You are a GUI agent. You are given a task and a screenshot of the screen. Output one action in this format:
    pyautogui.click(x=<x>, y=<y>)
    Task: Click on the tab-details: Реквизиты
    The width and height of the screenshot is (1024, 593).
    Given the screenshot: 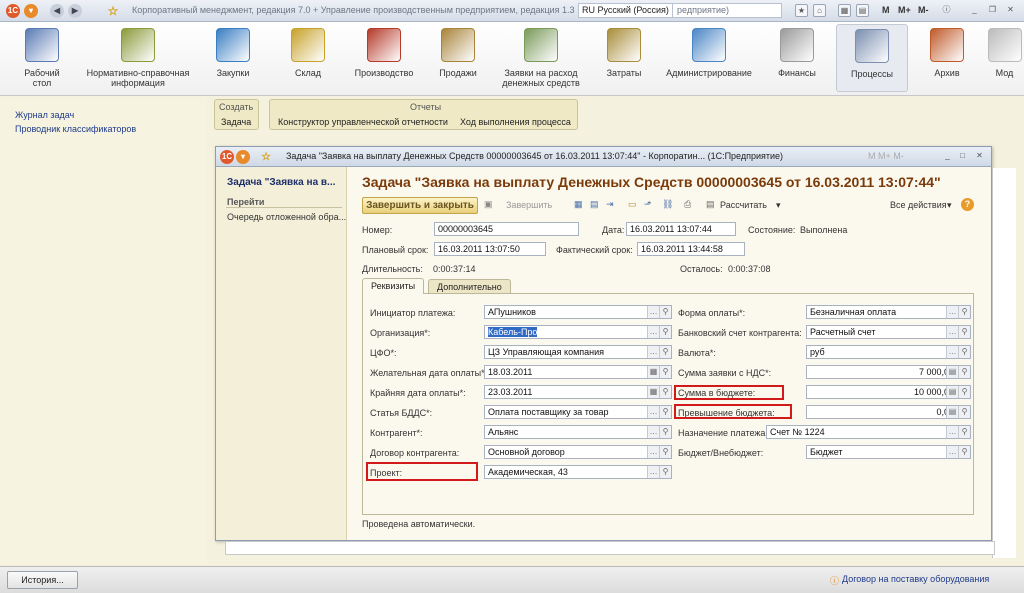 What is the action you would take?
    pyautogui.click(x=393, y=286)
    